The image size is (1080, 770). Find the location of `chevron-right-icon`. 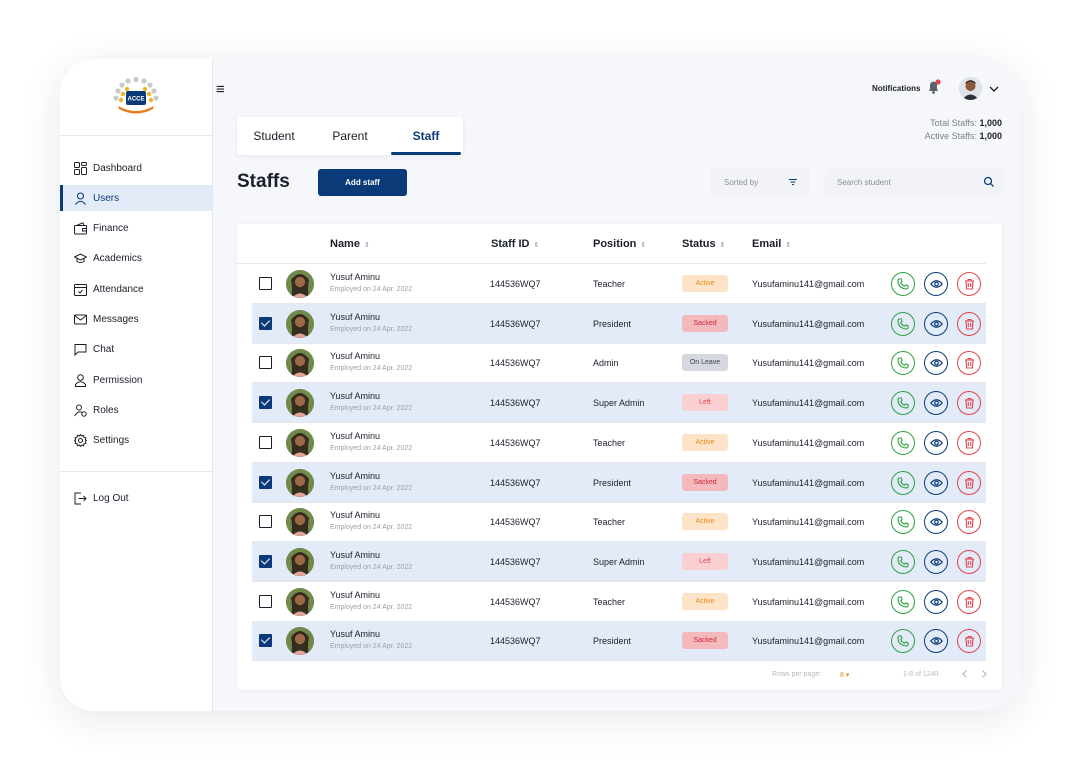

chevron-right-icon is located at coordinates (984, 674).